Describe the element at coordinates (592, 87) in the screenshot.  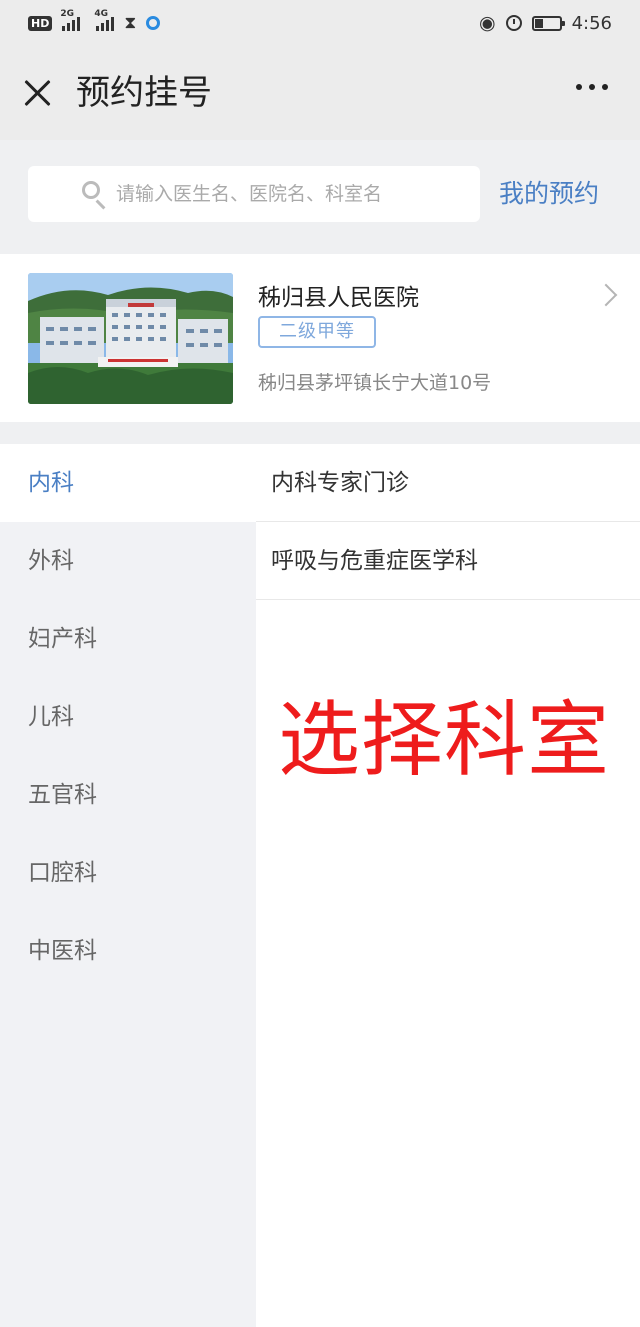
I see `more-options-icon` at that location.